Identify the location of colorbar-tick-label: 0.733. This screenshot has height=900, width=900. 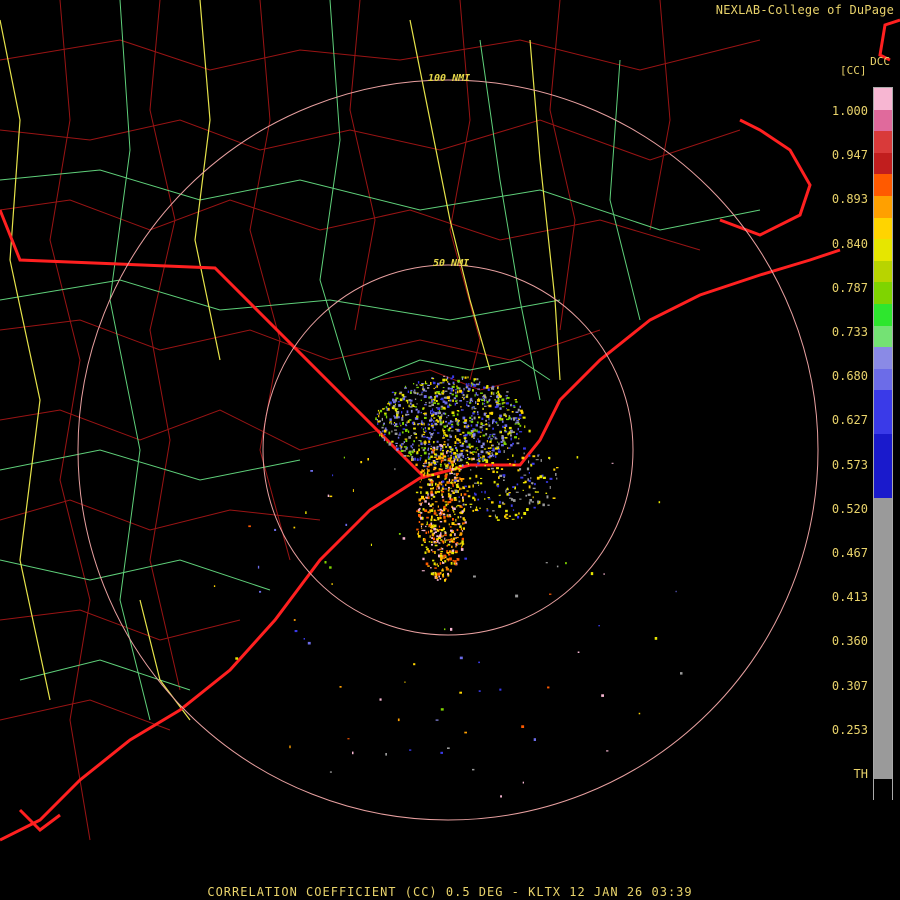
(849, 332).